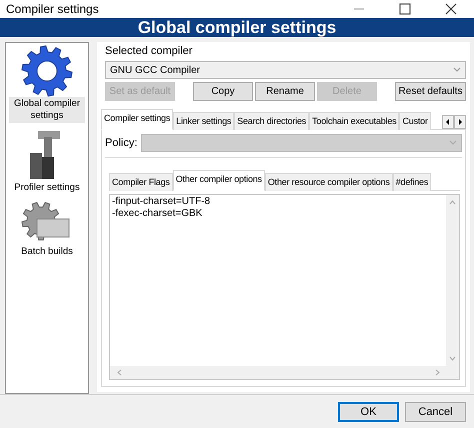 This screenshot has height=428, width=474. What do you see at coordinates (435, 412) in the screenshot?
I see `dialog-button: Cancel` at bounding box center [435, 412].